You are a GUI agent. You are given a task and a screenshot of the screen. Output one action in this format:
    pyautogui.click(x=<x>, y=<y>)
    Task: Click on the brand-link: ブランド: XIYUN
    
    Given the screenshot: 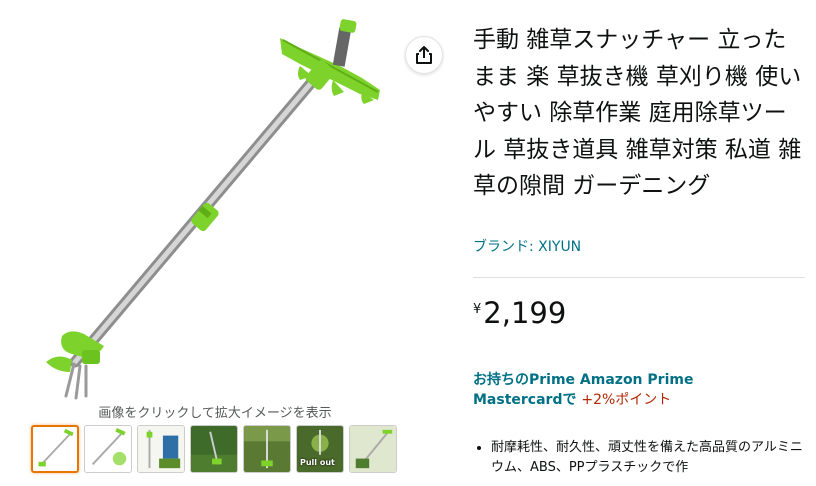 What is the action you would take?
    pyautogui.click(x=527, y=246)
    